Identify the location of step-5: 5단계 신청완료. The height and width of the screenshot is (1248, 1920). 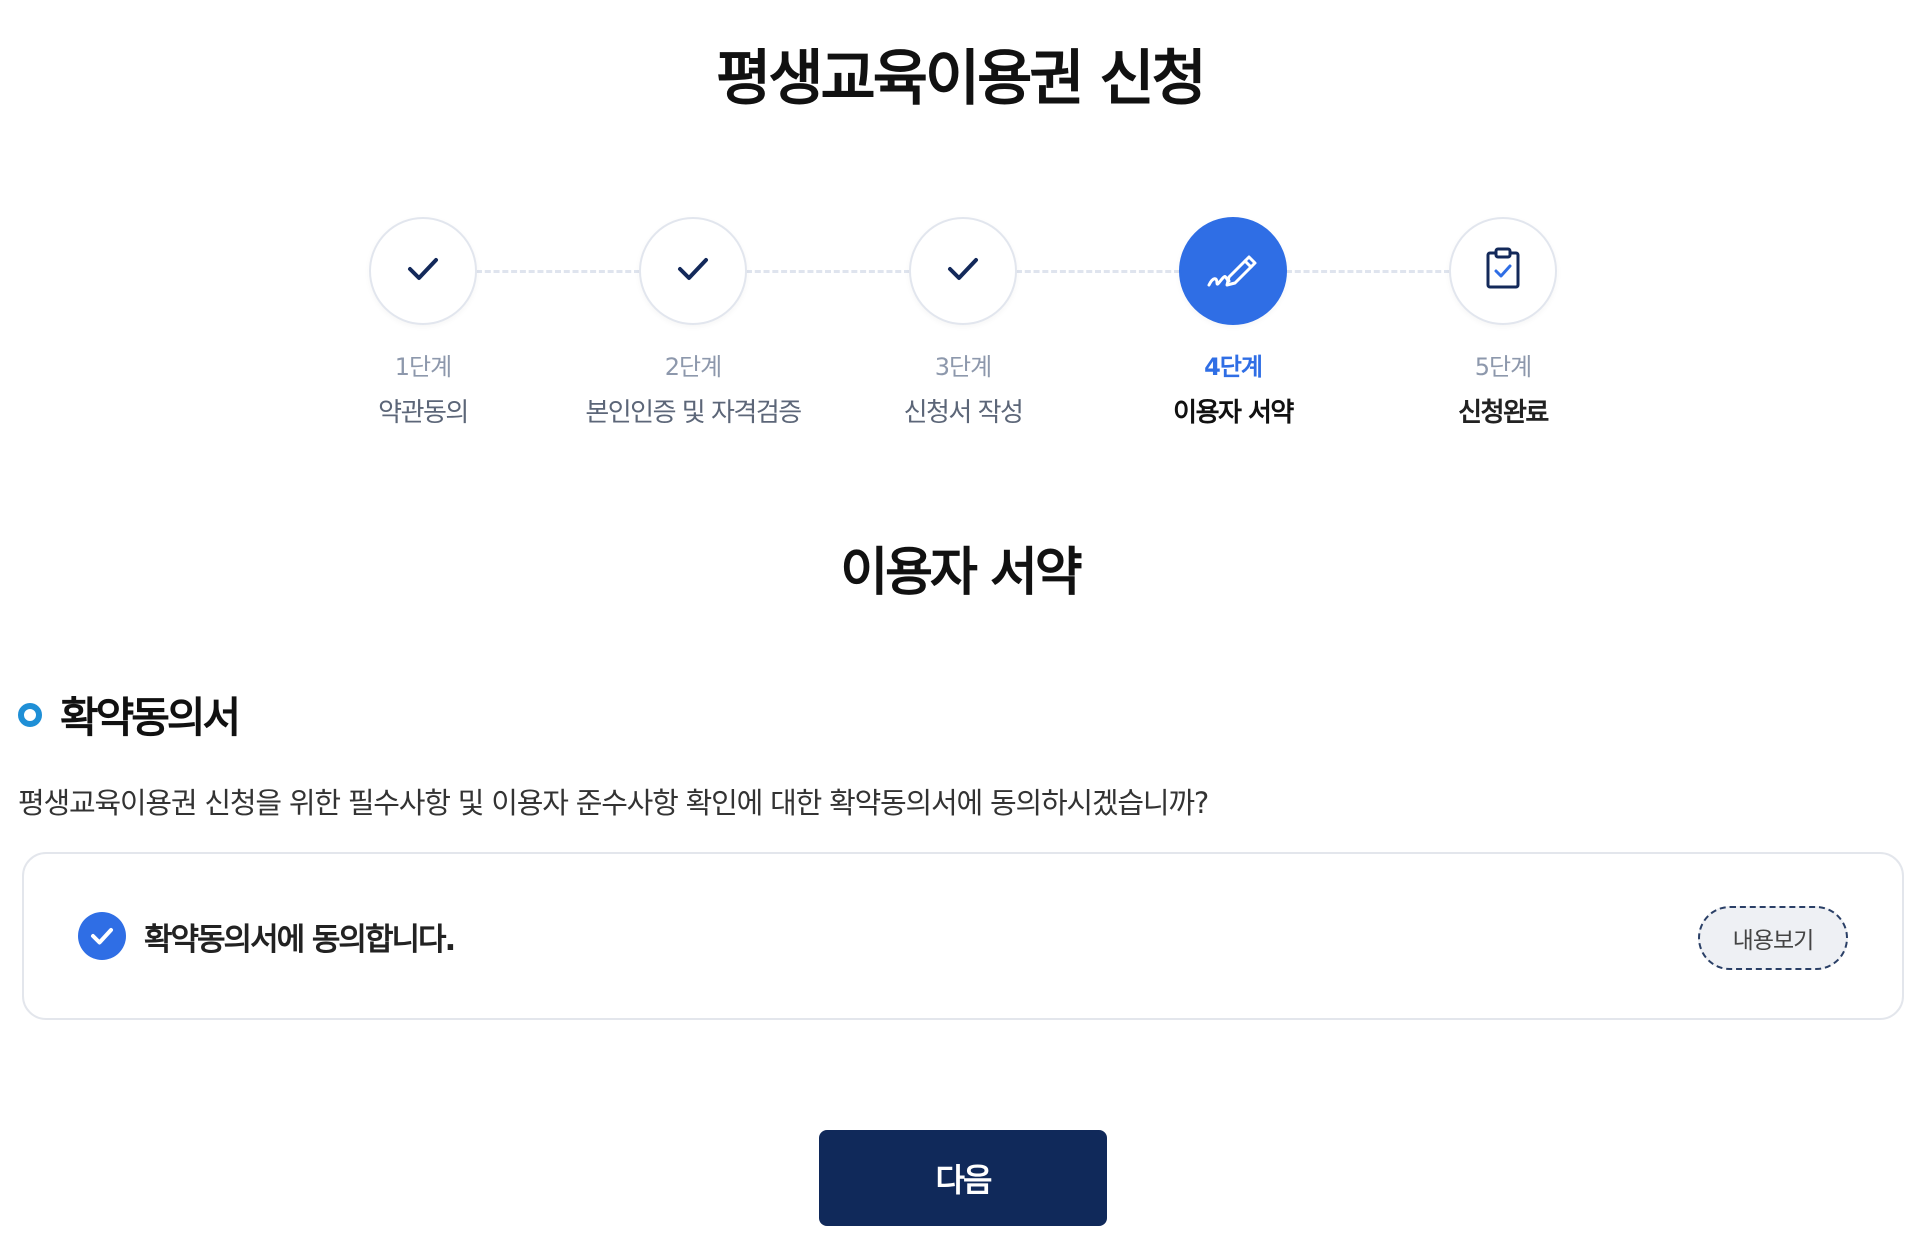
(1503, 323).